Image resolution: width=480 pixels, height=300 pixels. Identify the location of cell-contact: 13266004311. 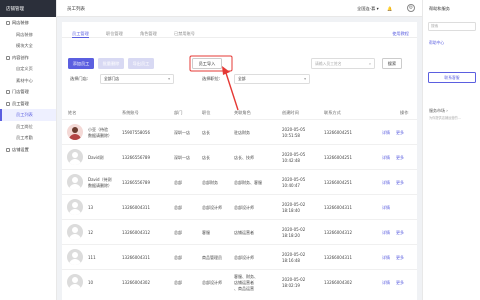
(338, 207).